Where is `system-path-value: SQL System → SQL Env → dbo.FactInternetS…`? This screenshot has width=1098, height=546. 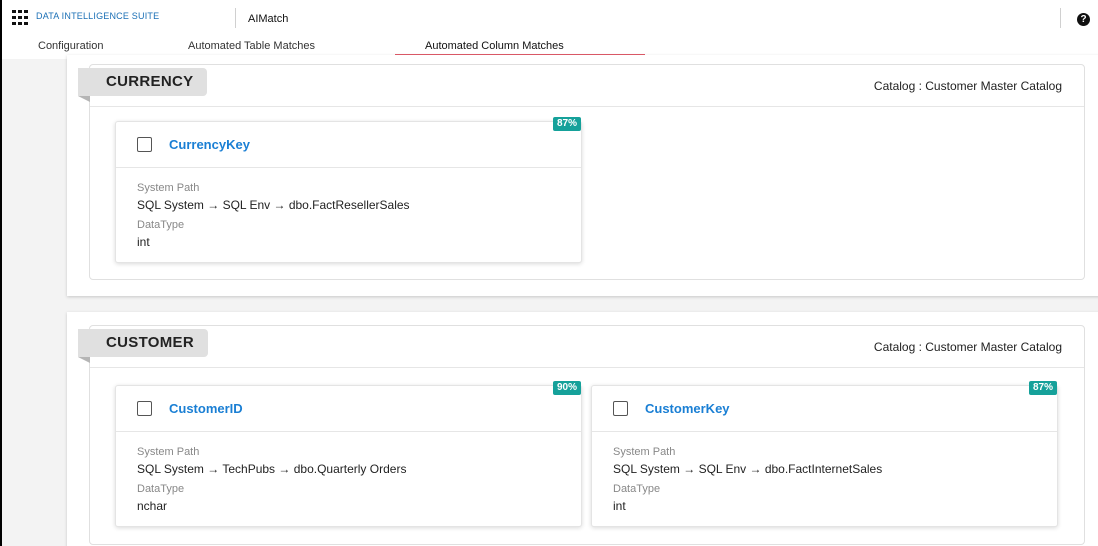
system-path-value: SQL System → SQL Env → dbo.FactInternetS… is located at coordinates (748, 469).